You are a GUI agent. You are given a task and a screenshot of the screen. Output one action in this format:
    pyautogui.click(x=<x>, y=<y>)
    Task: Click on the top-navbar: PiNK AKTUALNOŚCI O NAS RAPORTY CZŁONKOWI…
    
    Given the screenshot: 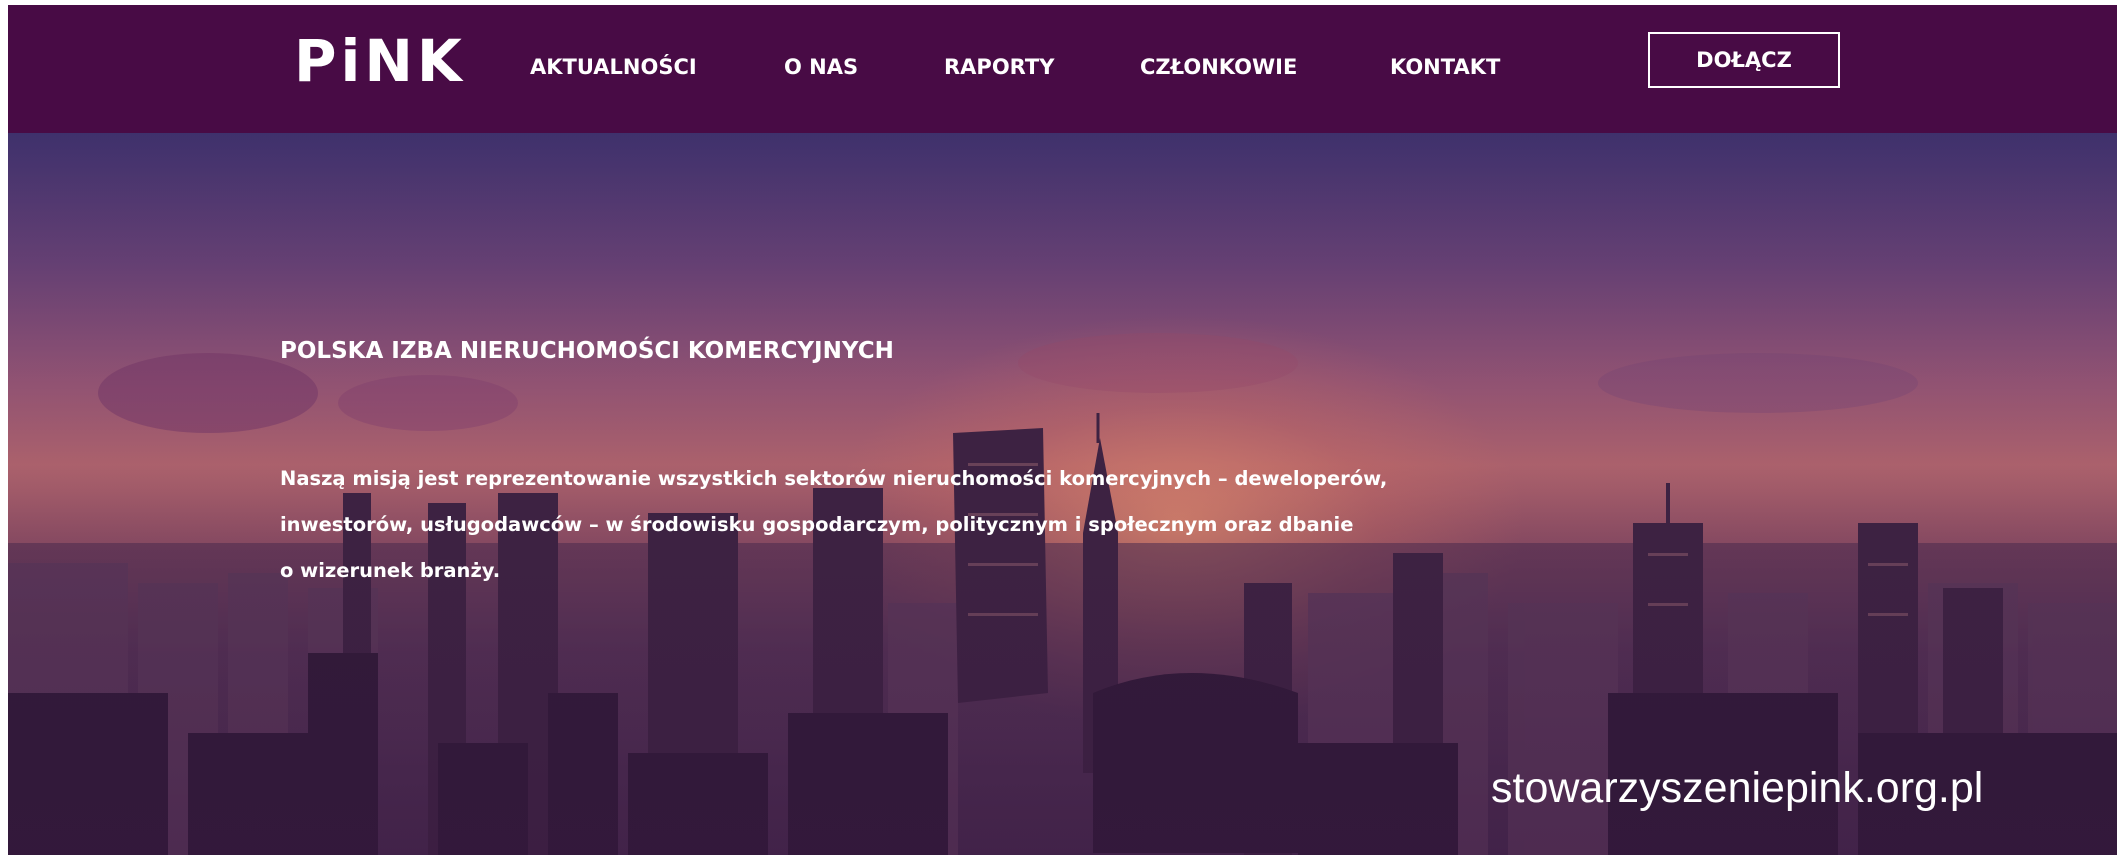 What is the action you would take?
    pyautogui.click(x=1062, y=69)
    